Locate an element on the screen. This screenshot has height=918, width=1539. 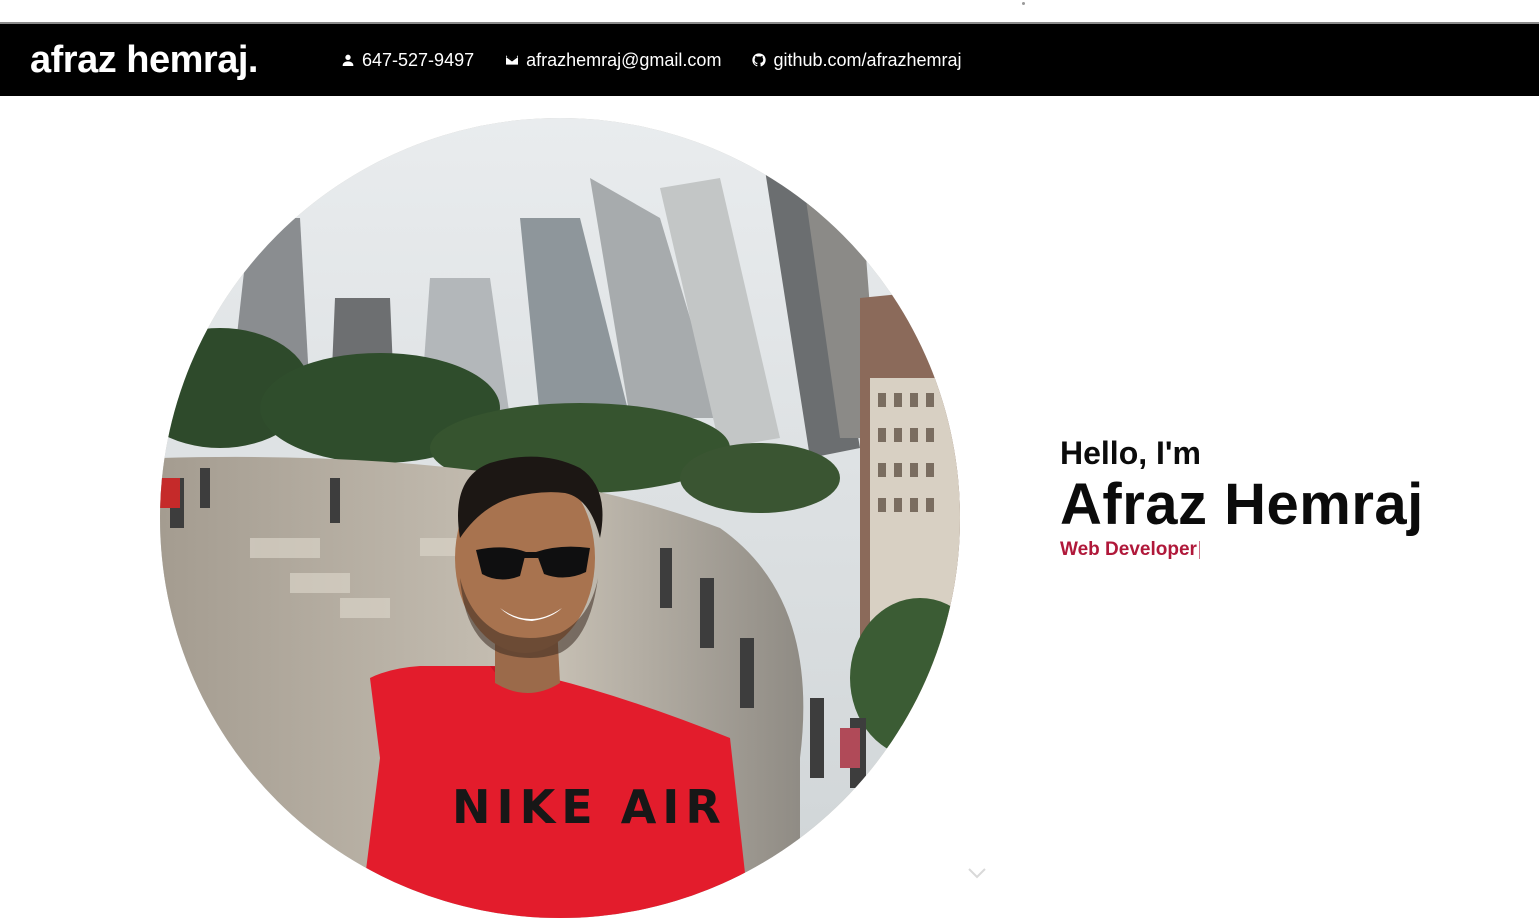
intro-block: Hello, I'm Afraz Hemraj Web Developer is located at coordinates (1242, 498).